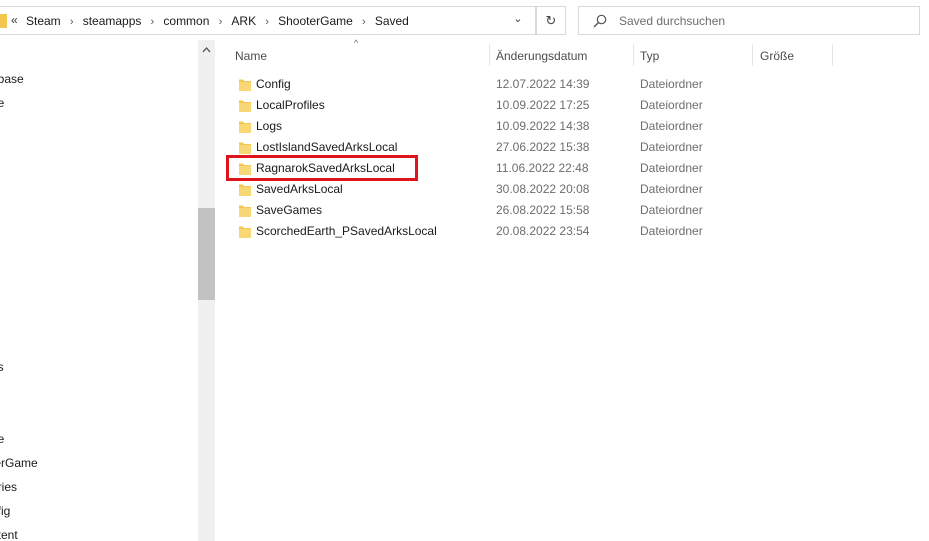 Image resolution: width=929 pixels, height=541 pixels. What do you see at coordinates (2, 439) in the screenshot?
I see `nav-item-label: ne` at bounding box center [2, 439].